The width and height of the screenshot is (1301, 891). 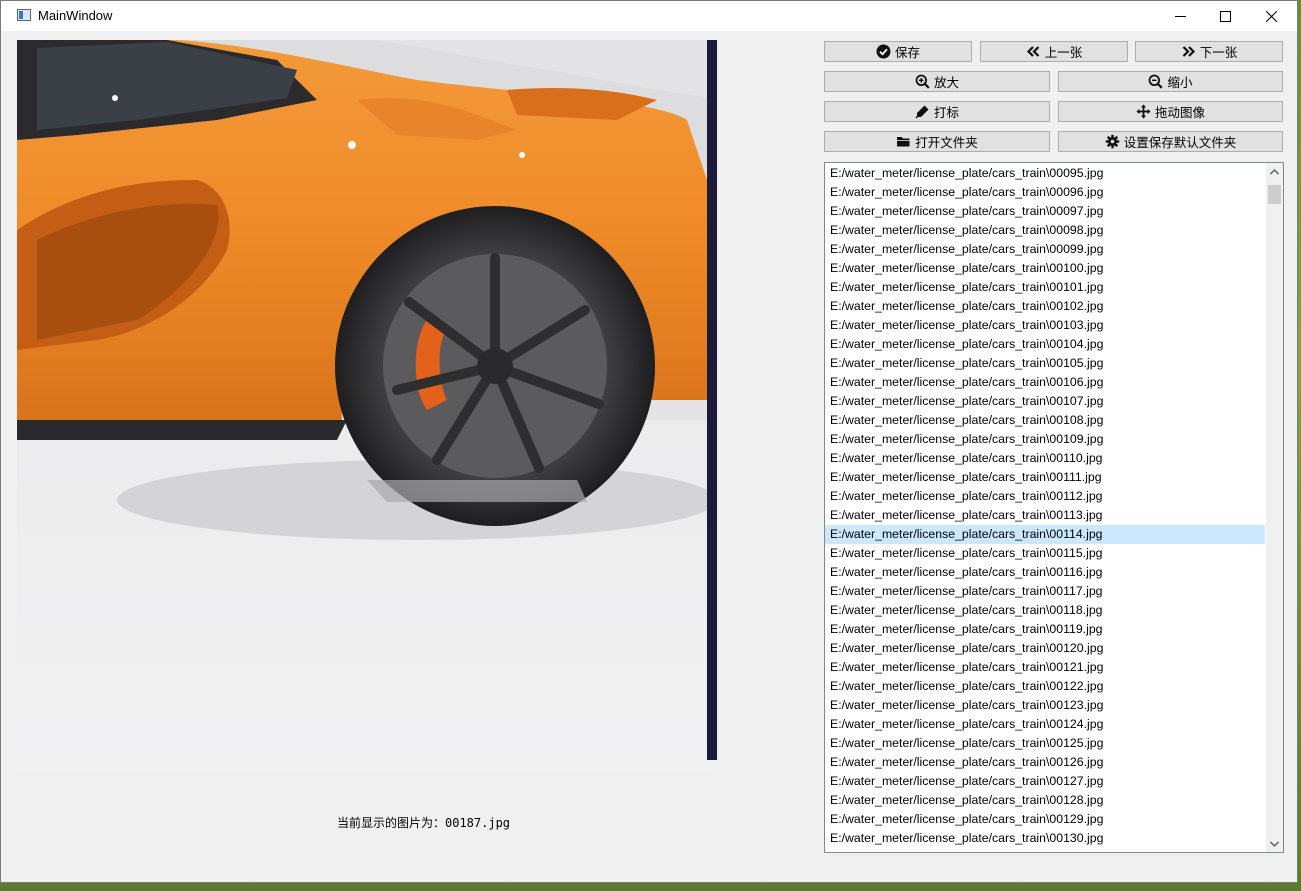 I want to click on marker-icon, so click(x=922, y=111).